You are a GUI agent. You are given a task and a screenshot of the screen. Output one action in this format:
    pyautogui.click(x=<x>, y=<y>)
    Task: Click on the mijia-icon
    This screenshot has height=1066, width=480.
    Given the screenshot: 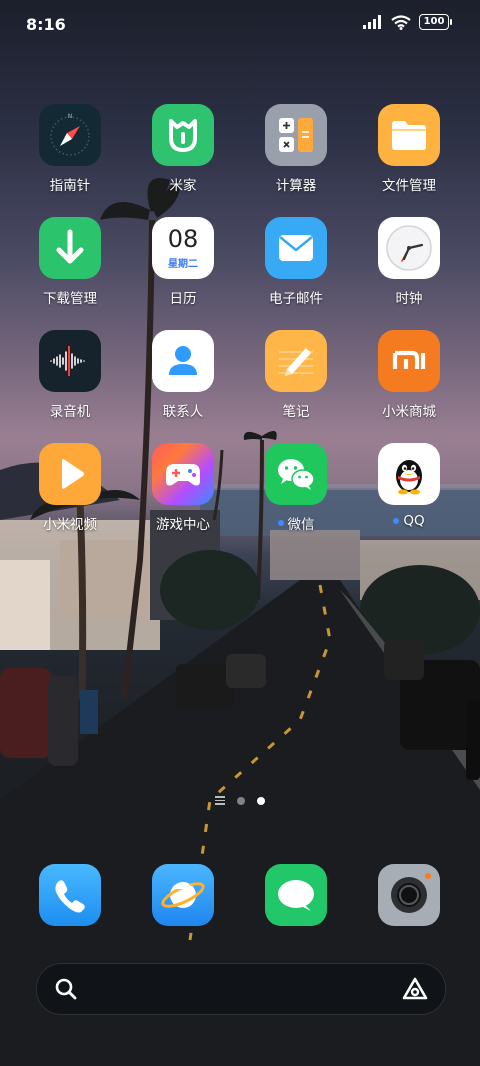 What is the action you would take?
    pyautogui.click(x=183, y=135)
    